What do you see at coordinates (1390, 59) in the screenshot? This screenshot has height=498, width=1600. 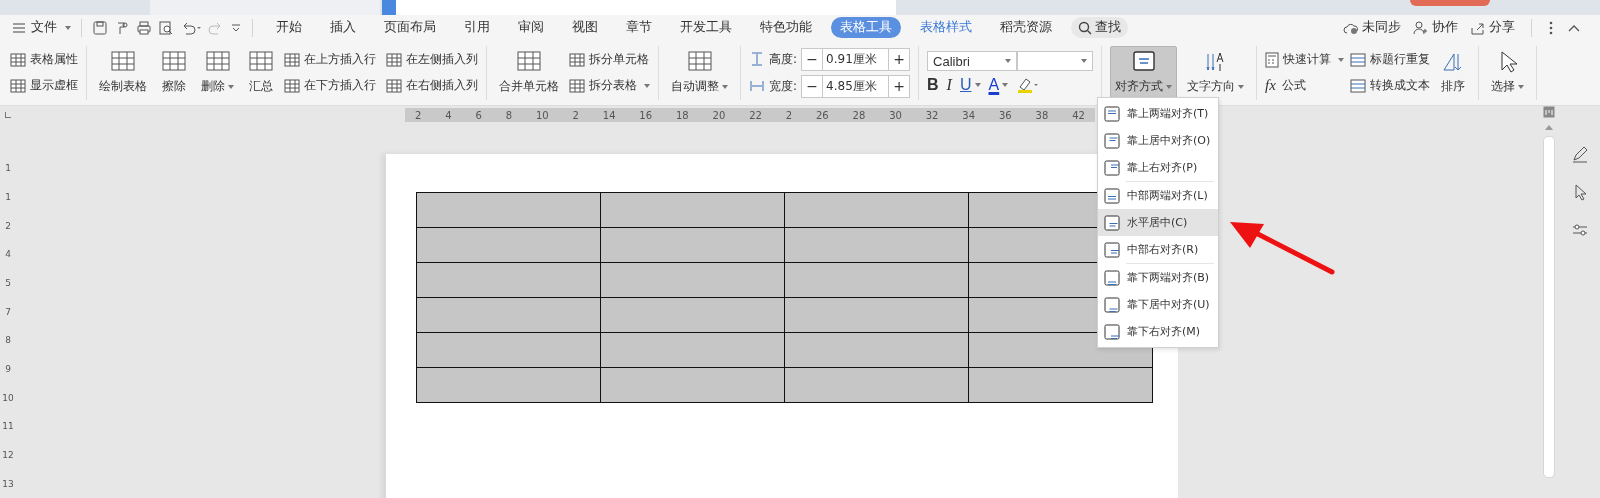 I see `ribbon-button: 标题行重复` at bounding box center [1390, 59].